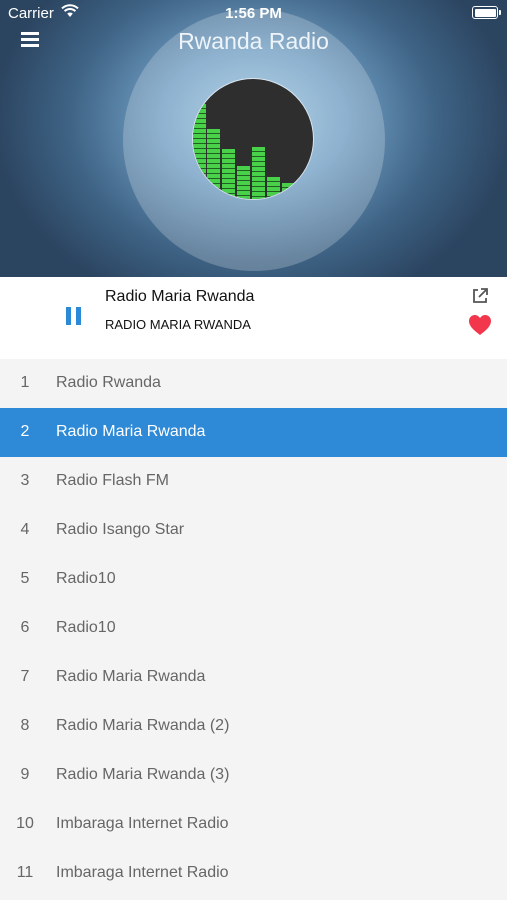 The image size is (507, 900). Describe the element at coordinates (253, 383) in the screenshot. I see `station-row: 1 Radio Rwanda` at that location.